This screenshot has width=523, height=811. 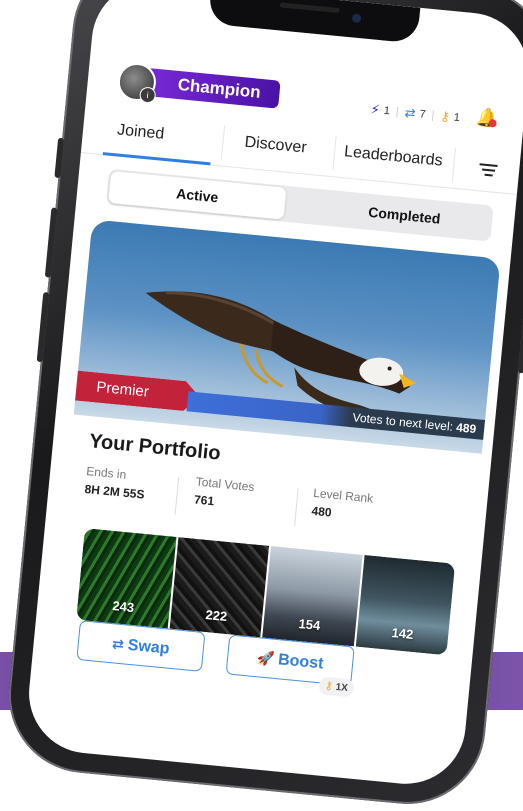 I want to click on notch, so click(x=314, y=22).